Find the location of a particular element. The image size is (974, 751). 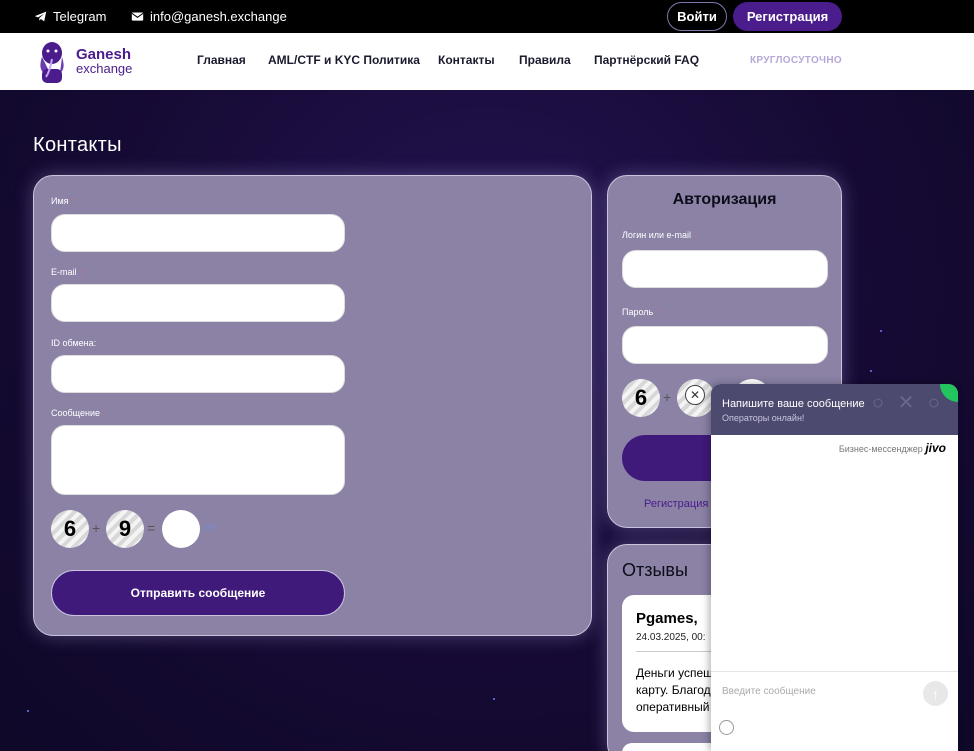

auth-captcha-plus: + is located at coordinates (667, 397).